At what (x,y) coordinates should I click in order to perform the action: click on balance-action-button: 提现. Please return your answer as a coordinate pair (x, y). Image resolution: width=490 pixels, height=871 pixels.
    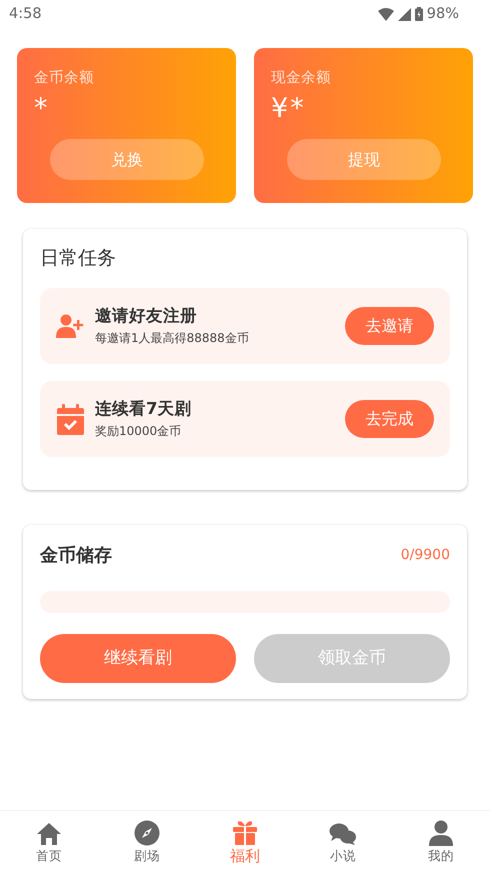
    Looking at the image, I should click on (364, 159).